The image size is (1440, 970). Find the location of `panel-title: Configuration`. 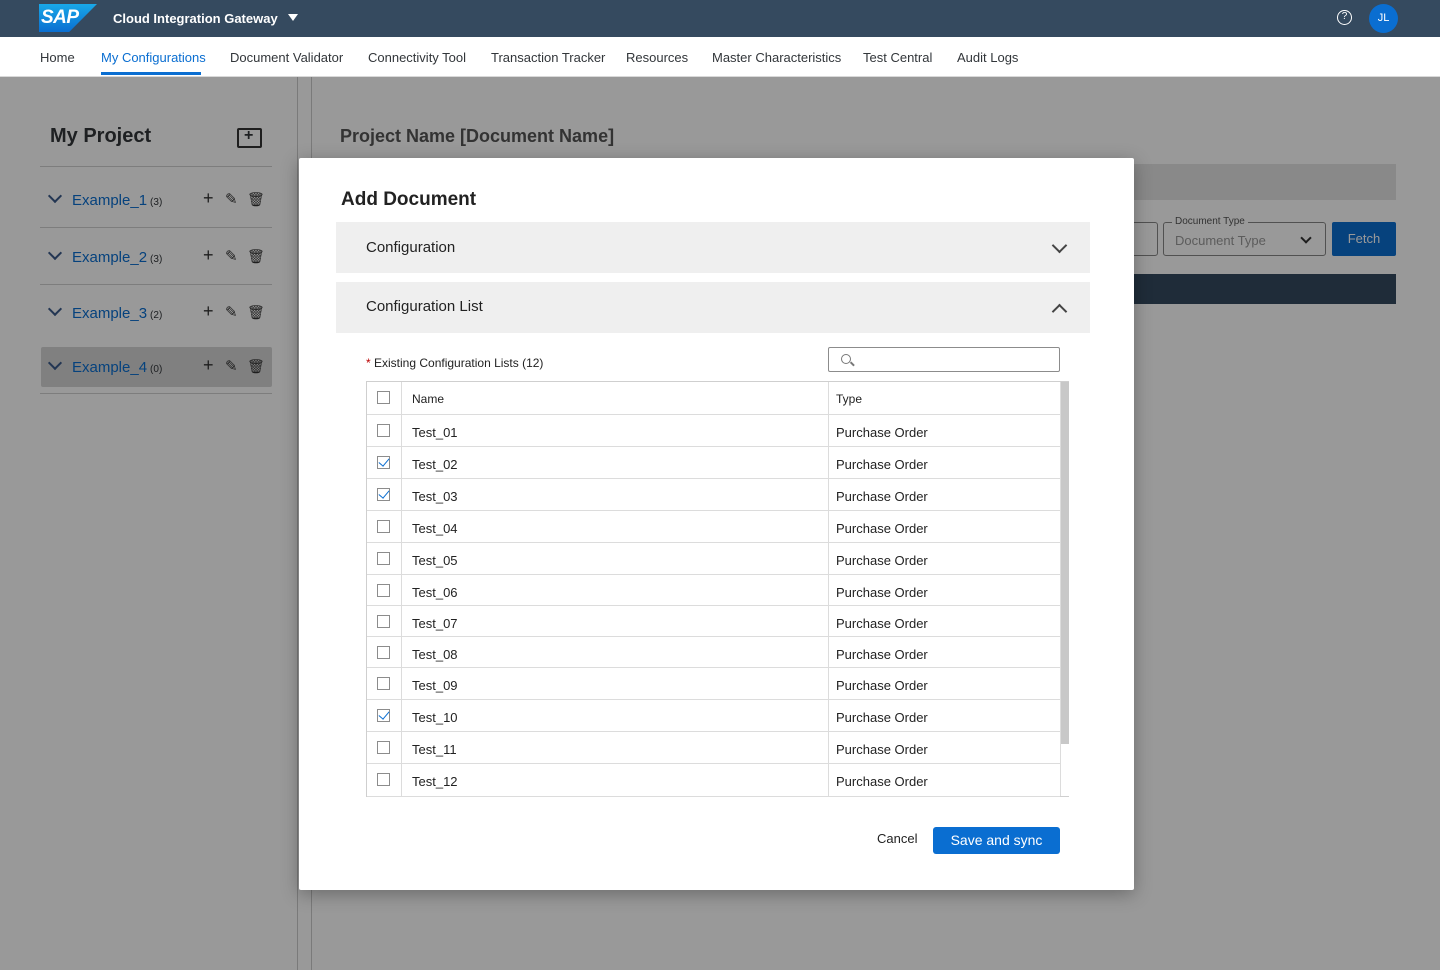

panel-title: Configuration is located at coordinates (411, 247).